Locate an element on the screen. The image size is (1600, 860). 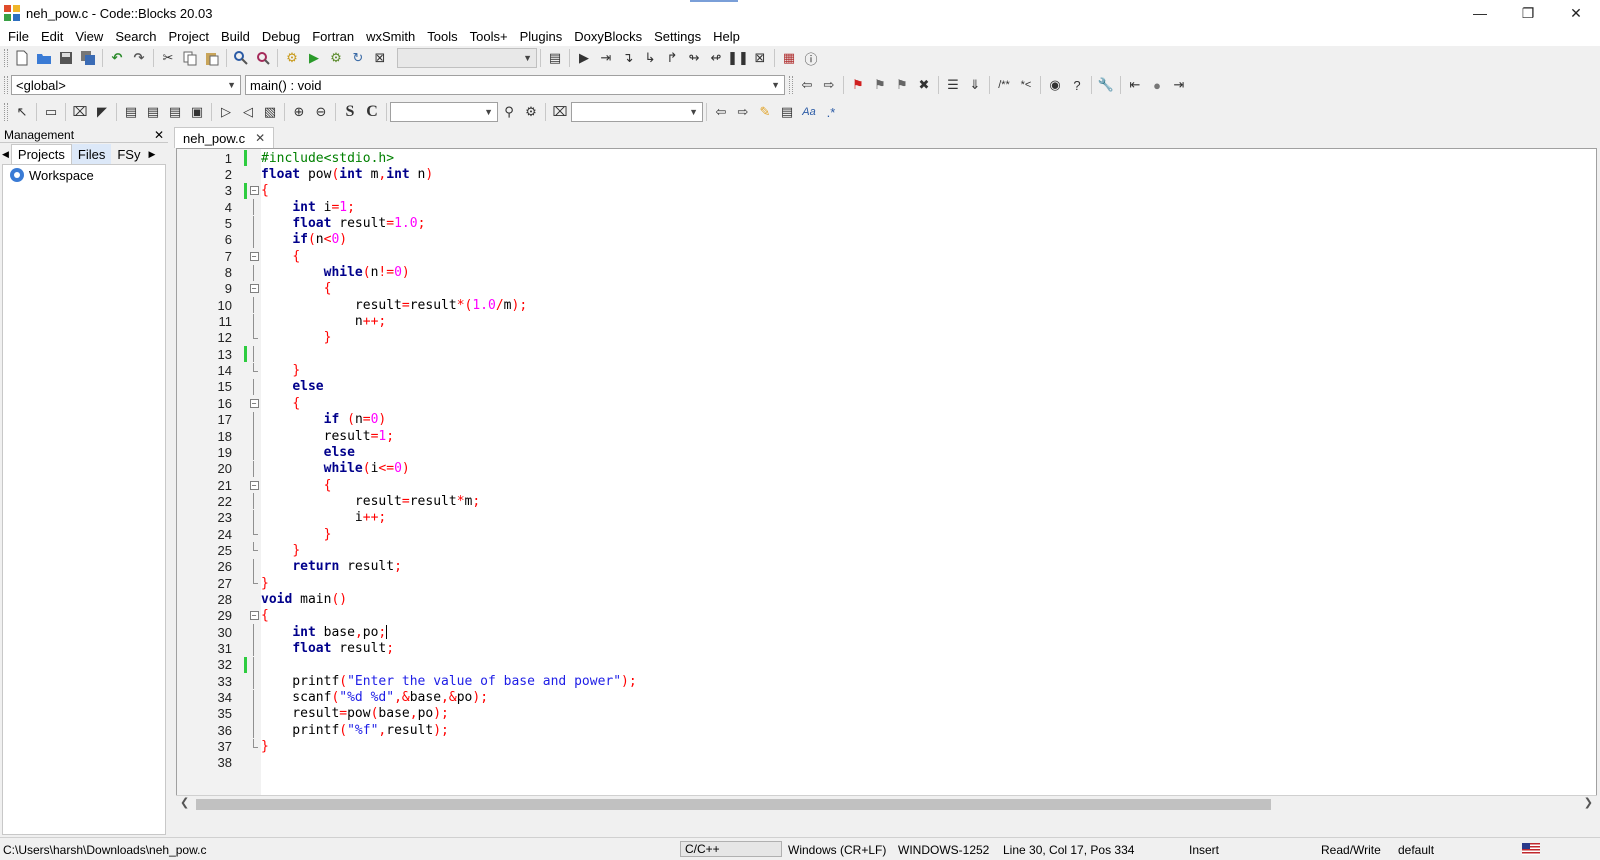
tab-files: Files is located at coordinates (91, 154).